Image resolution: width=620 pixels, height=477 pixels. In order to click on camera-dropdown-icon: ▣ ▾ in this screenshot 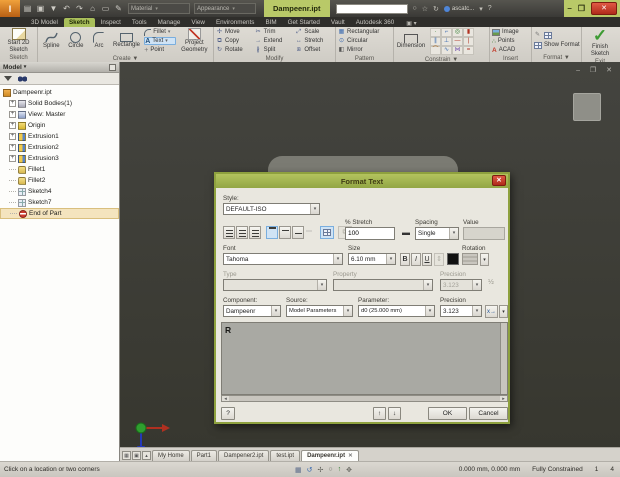, I will do `click(411, 23)`.